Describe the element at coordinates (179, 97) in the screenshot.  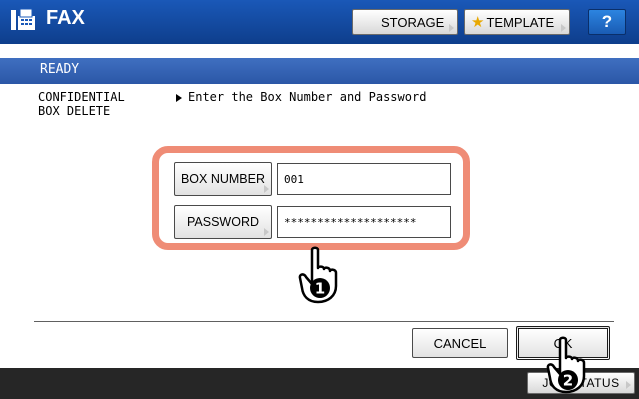
I see `arrow-right-icon` at that location.